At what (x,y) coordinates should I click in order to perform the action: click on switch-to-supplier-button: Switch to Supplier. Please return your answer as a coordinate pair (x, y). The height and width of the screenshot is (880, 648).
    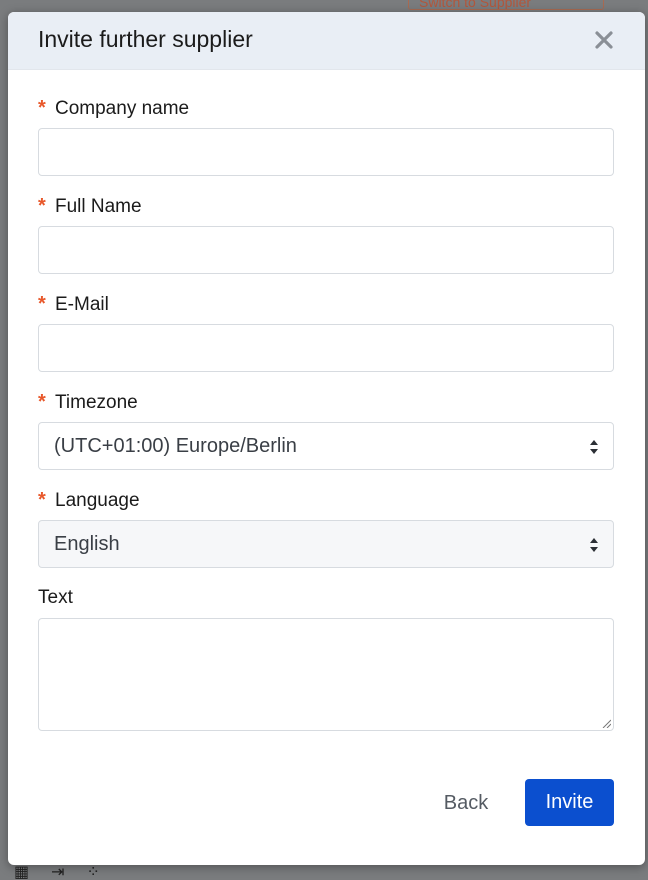
    Looking at the image, I should click on (506, 5).